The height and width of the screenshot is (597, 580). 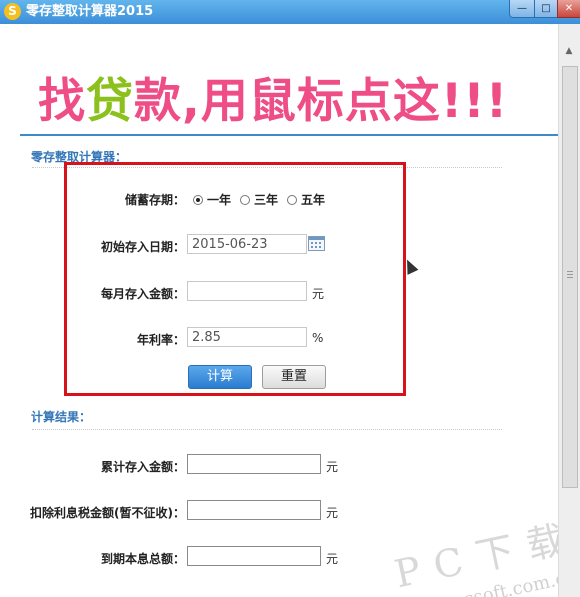 I want to click on loan-banner-link: 找贷款,用鼠标点这!!!, so click(x=273, y=96).